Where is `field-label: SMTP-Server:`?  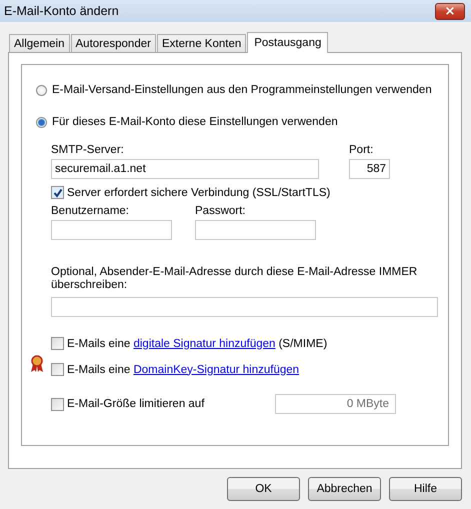 field-label: SMTP-Server: is located at coordinates (88, 150).